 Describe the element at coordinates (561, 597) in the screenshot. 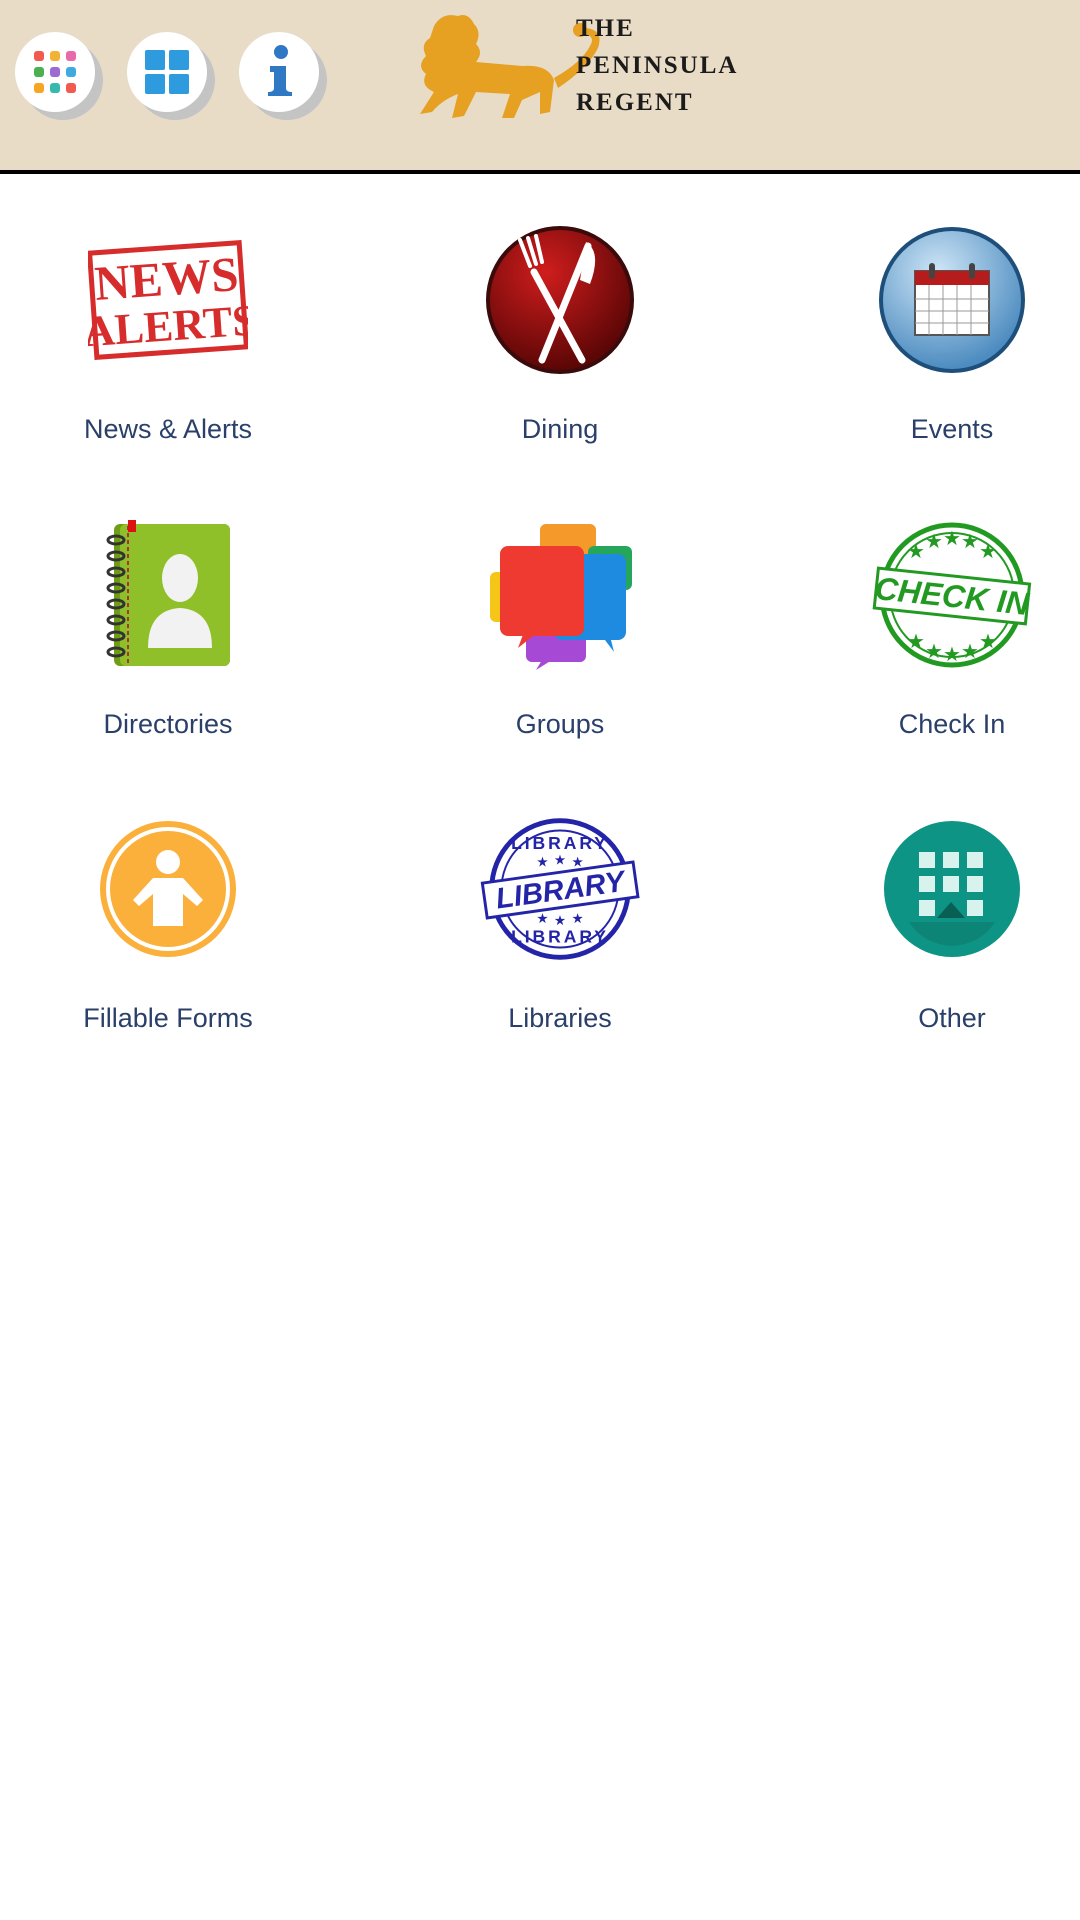

I see `chat-bubbles-icon` at that location.